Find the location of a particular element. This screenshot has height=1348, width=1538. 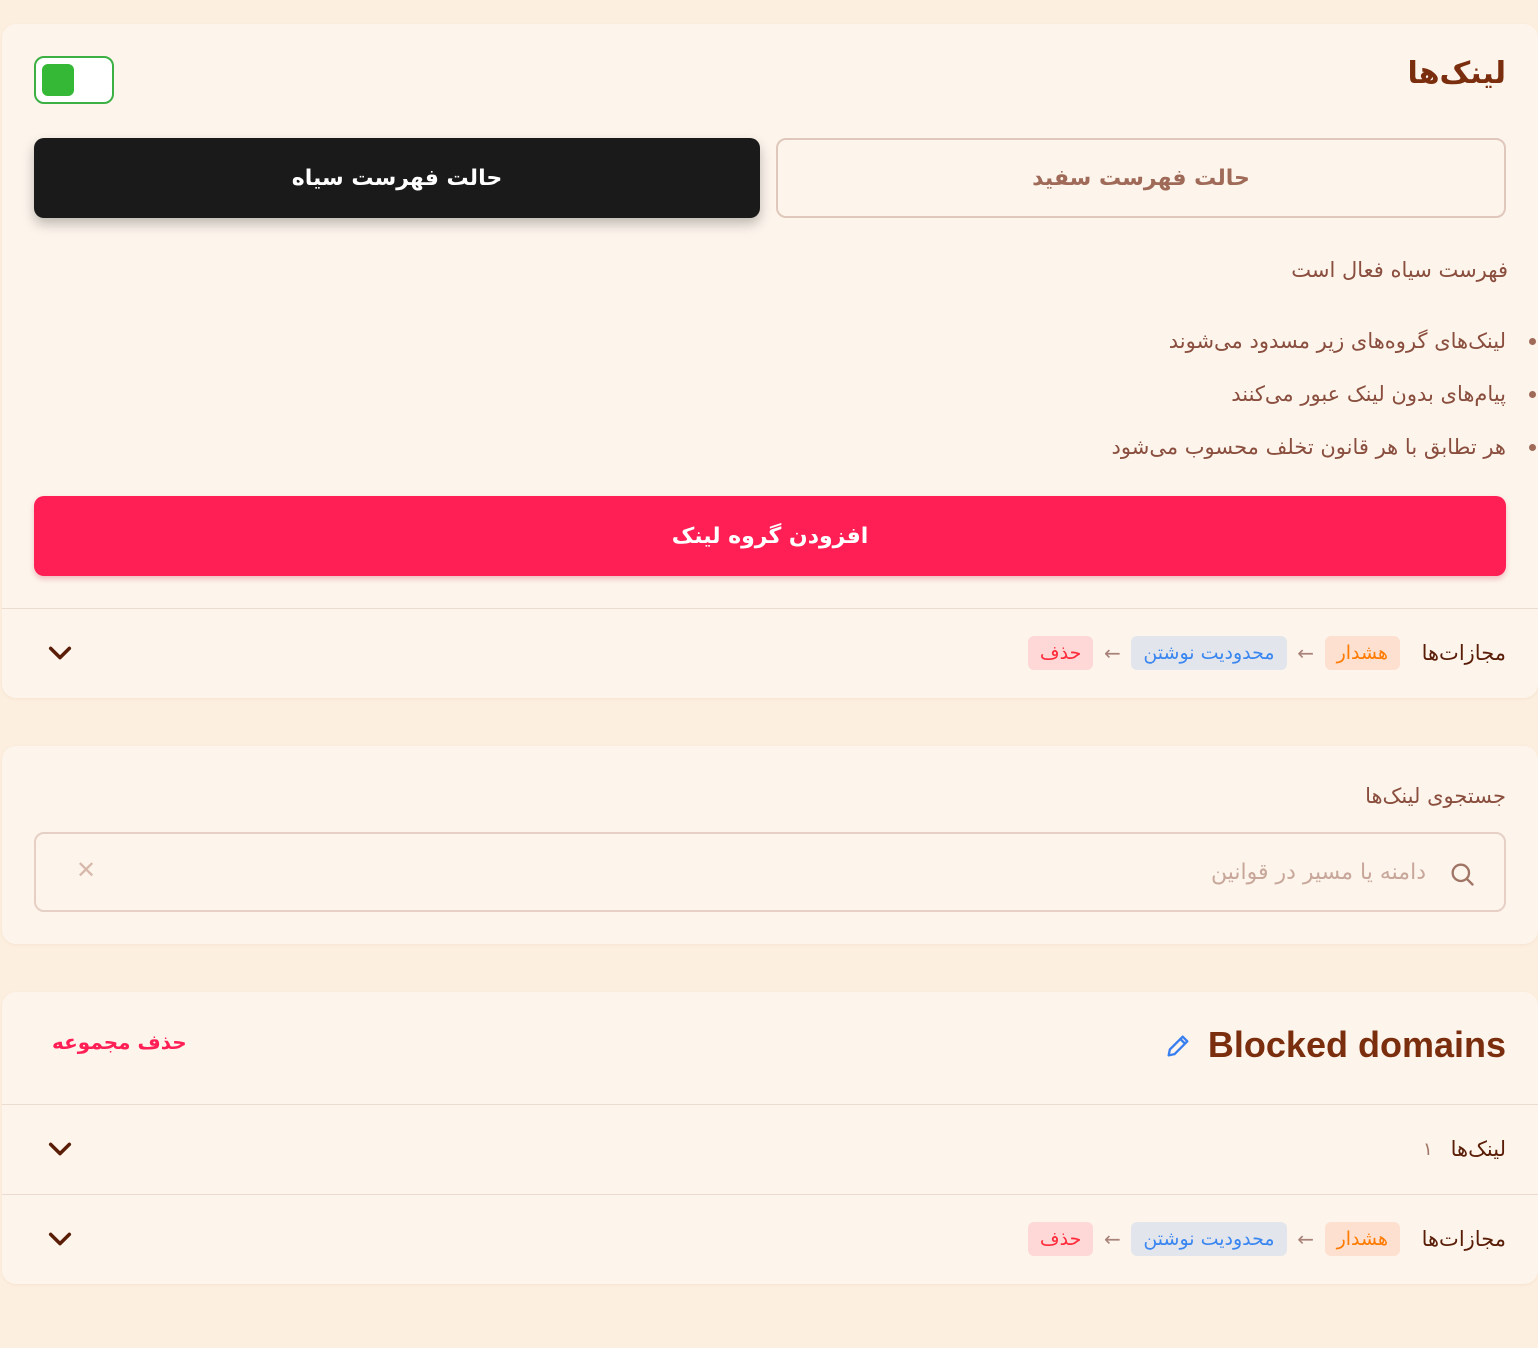

blacklist-mode-button: حالت فهرست سیاه is located at coordinates (397, 178).